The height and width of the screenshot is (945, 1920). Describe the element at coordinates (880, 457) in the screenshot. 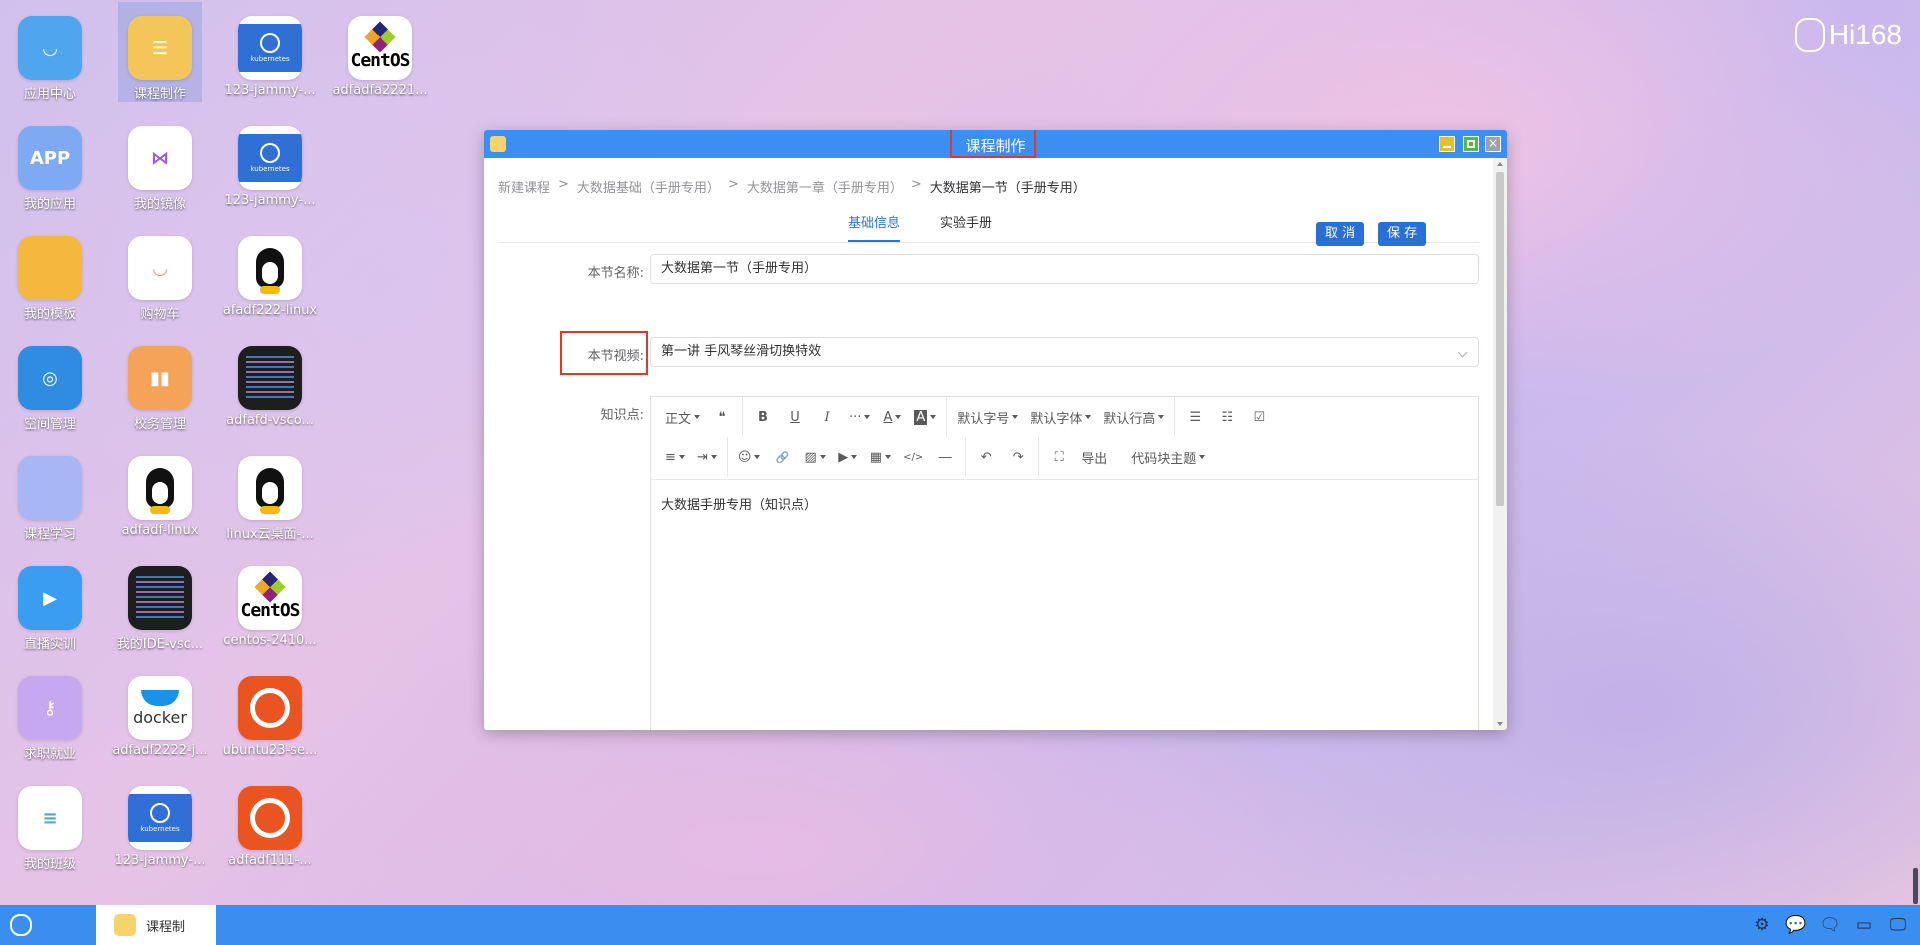

I see `table-menu: ▦` at that location.